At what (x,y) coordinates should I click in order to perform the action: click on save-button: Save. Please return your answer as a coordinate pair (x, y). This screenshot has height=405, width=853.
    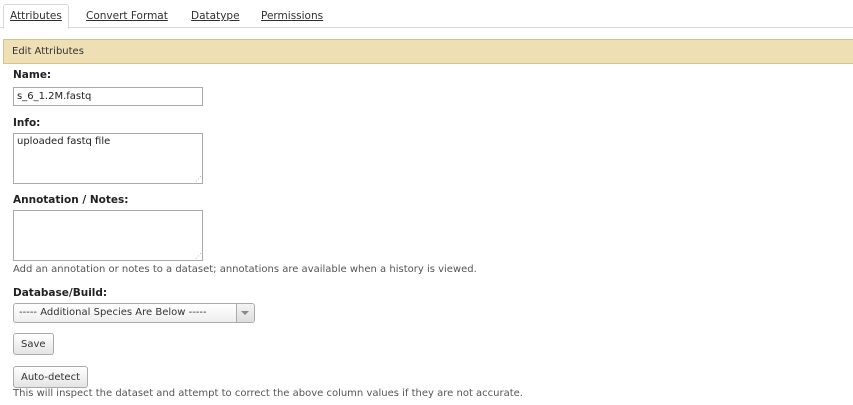
    Looking at the image, I should click on (33, 344).